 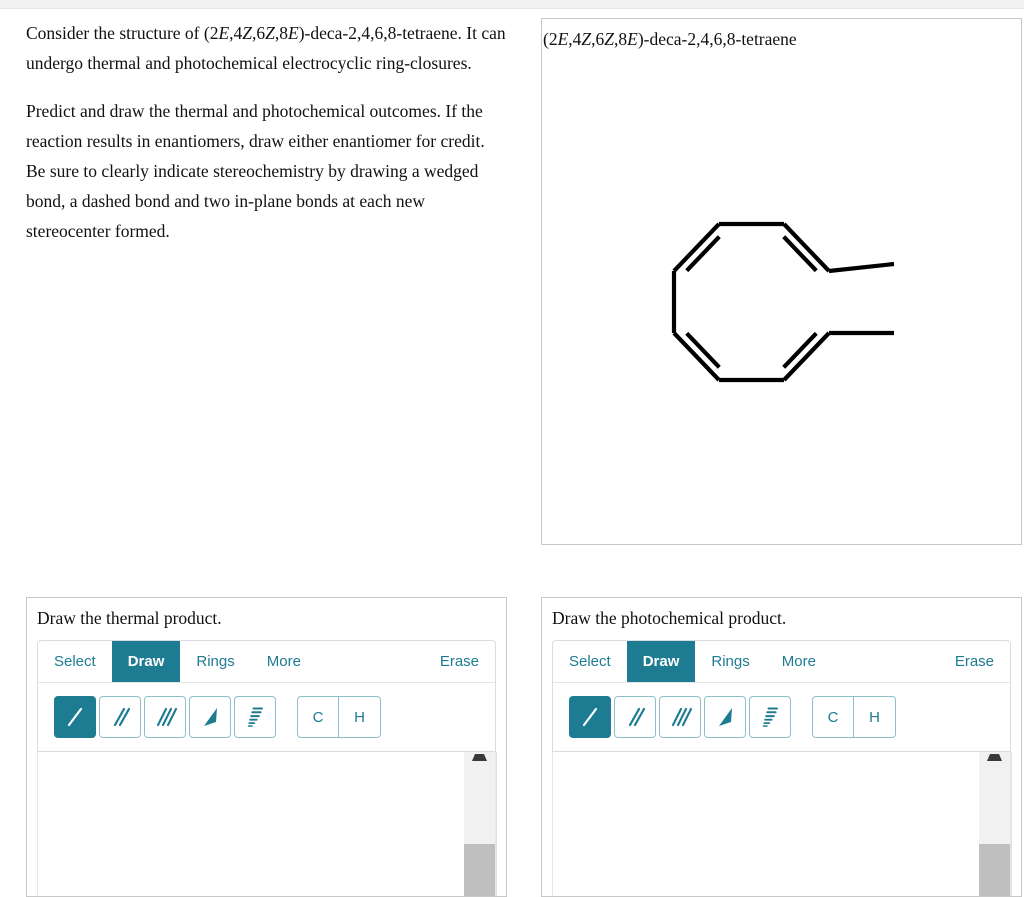 What do you see at coordinates (669, 618) in the screenshot?
I see `photochemical-prompt: Draw the photochemical product.` at bounding box center [669, 618].